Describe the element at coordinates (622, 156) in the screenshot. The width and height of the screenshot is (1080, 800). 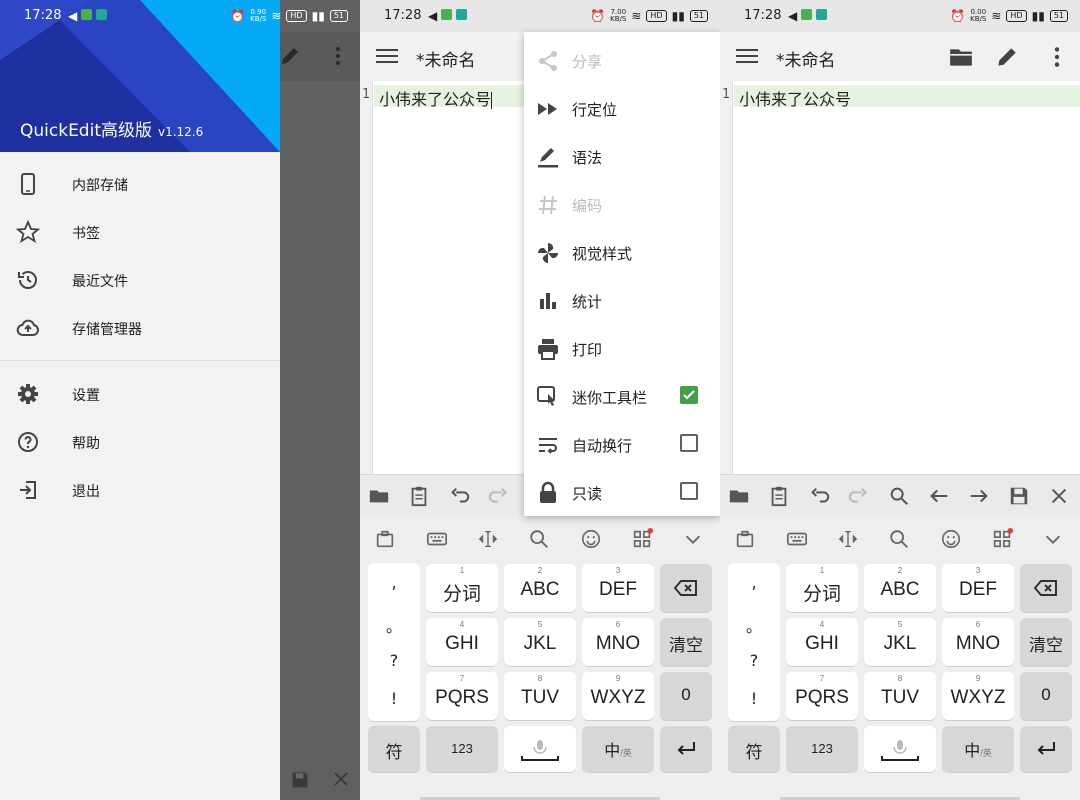
I see `menu-item-syntax: 语法` at that location.